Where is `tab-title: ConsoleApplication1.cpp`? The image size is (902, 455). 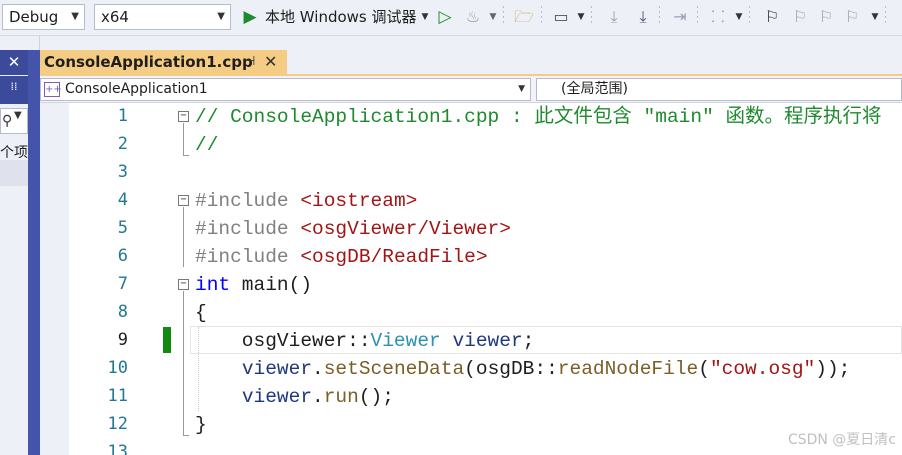
tab-title: ConsoleApplication1.cpp is located at coordinates (148, 62).